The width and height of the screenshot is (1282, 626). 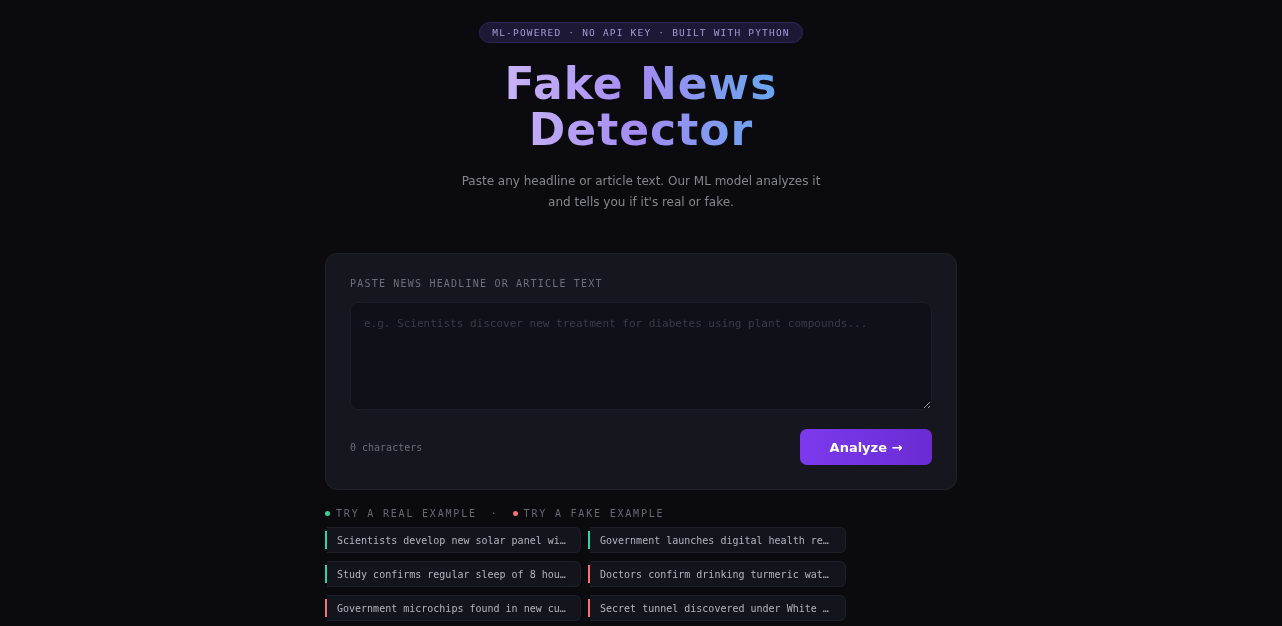 I want to click on analyze-button: Analyze →, so click(x=866, y=447).